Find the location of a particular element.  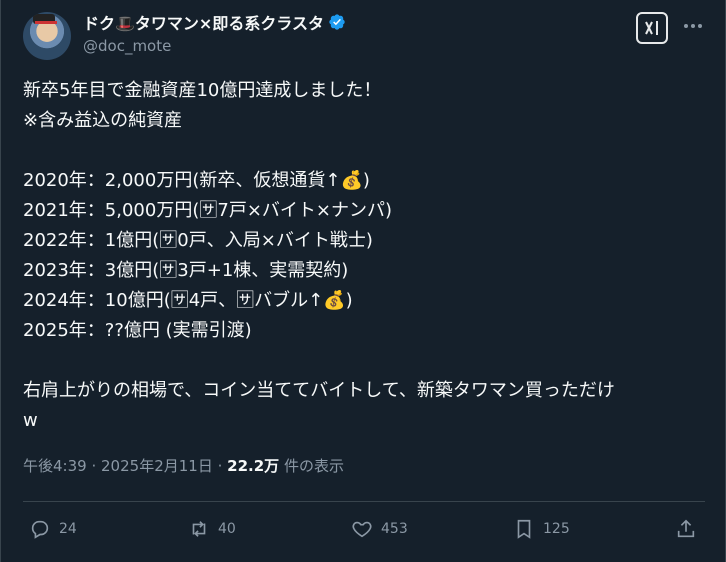

tweet-line: 2024年：10億円(🈂4戸、🈂バブル↑💰) is located at coordinates (188, 300).